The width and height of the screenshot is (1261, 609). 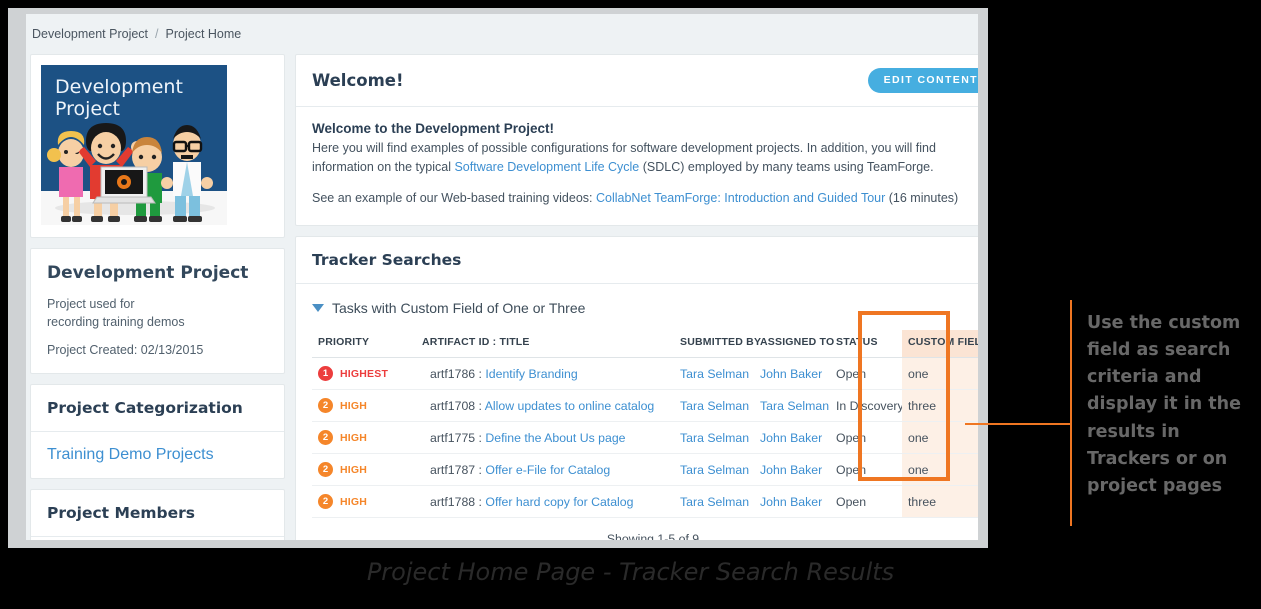 What do you see at coordinates (157, 409) in the screenshot?
I see `project-categorization-heading: Project Categorization` at bounding box center [157, 409].